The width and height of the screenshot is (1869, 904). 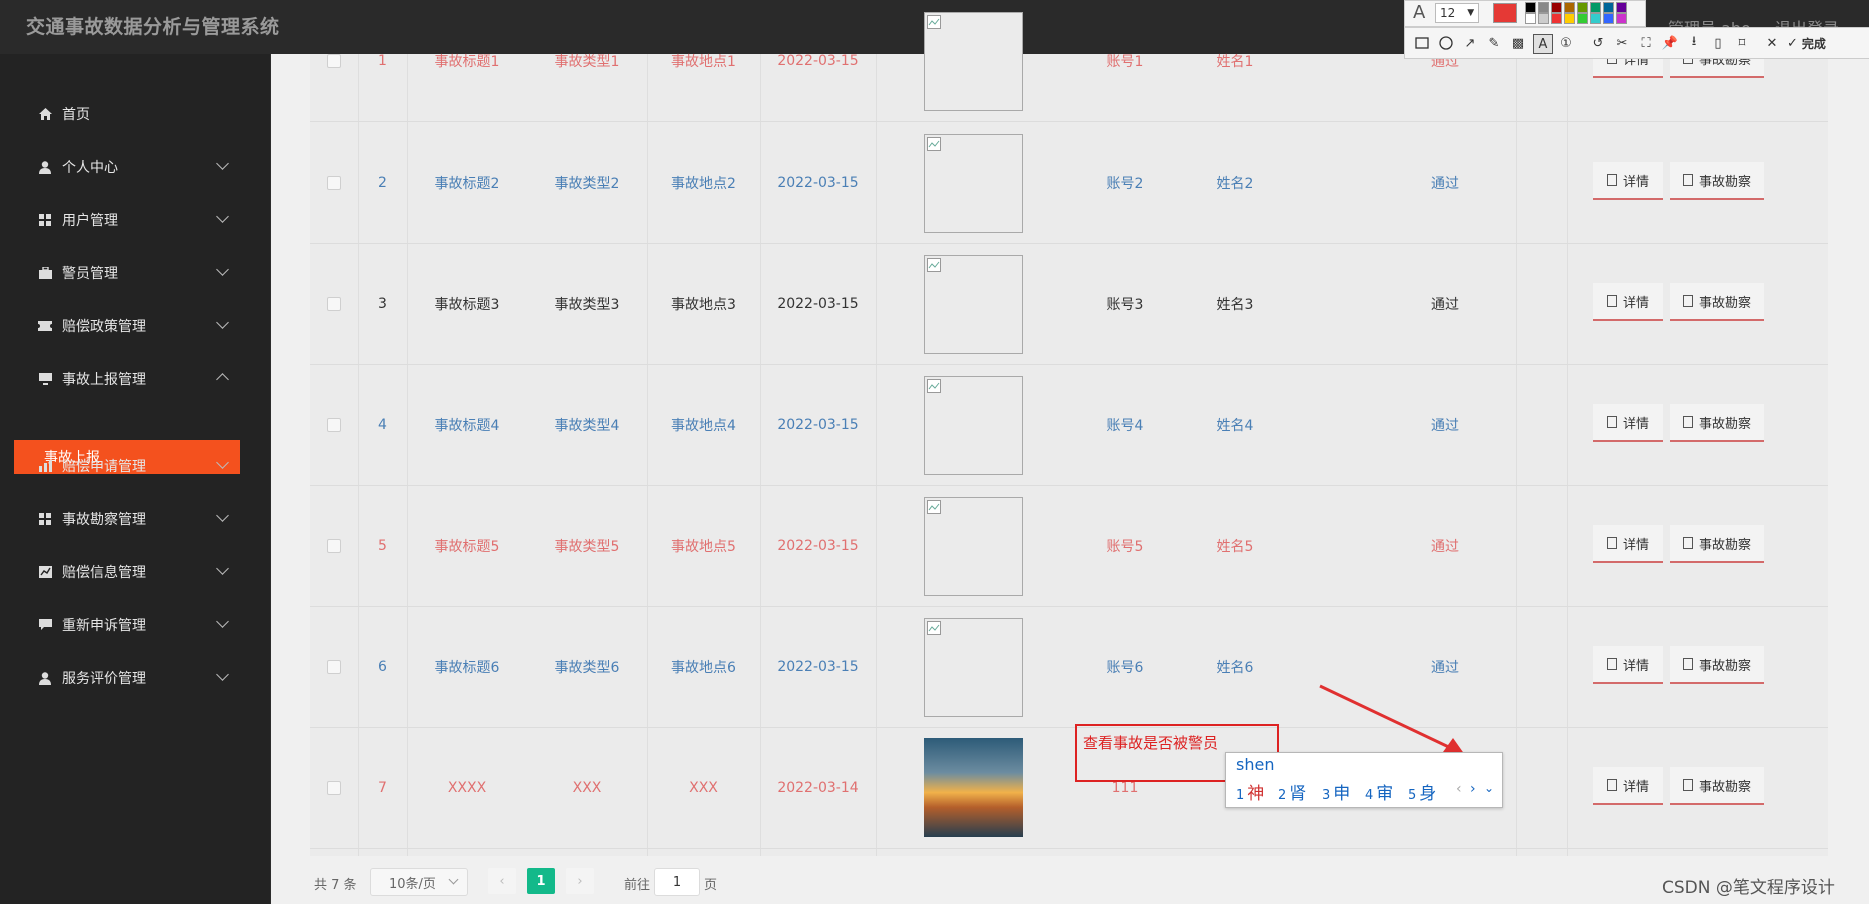 What do you see at coordinates (1622, 43) in the screenshot?
I see `crop-icon: ✂` at bounding box center [1622, 43].